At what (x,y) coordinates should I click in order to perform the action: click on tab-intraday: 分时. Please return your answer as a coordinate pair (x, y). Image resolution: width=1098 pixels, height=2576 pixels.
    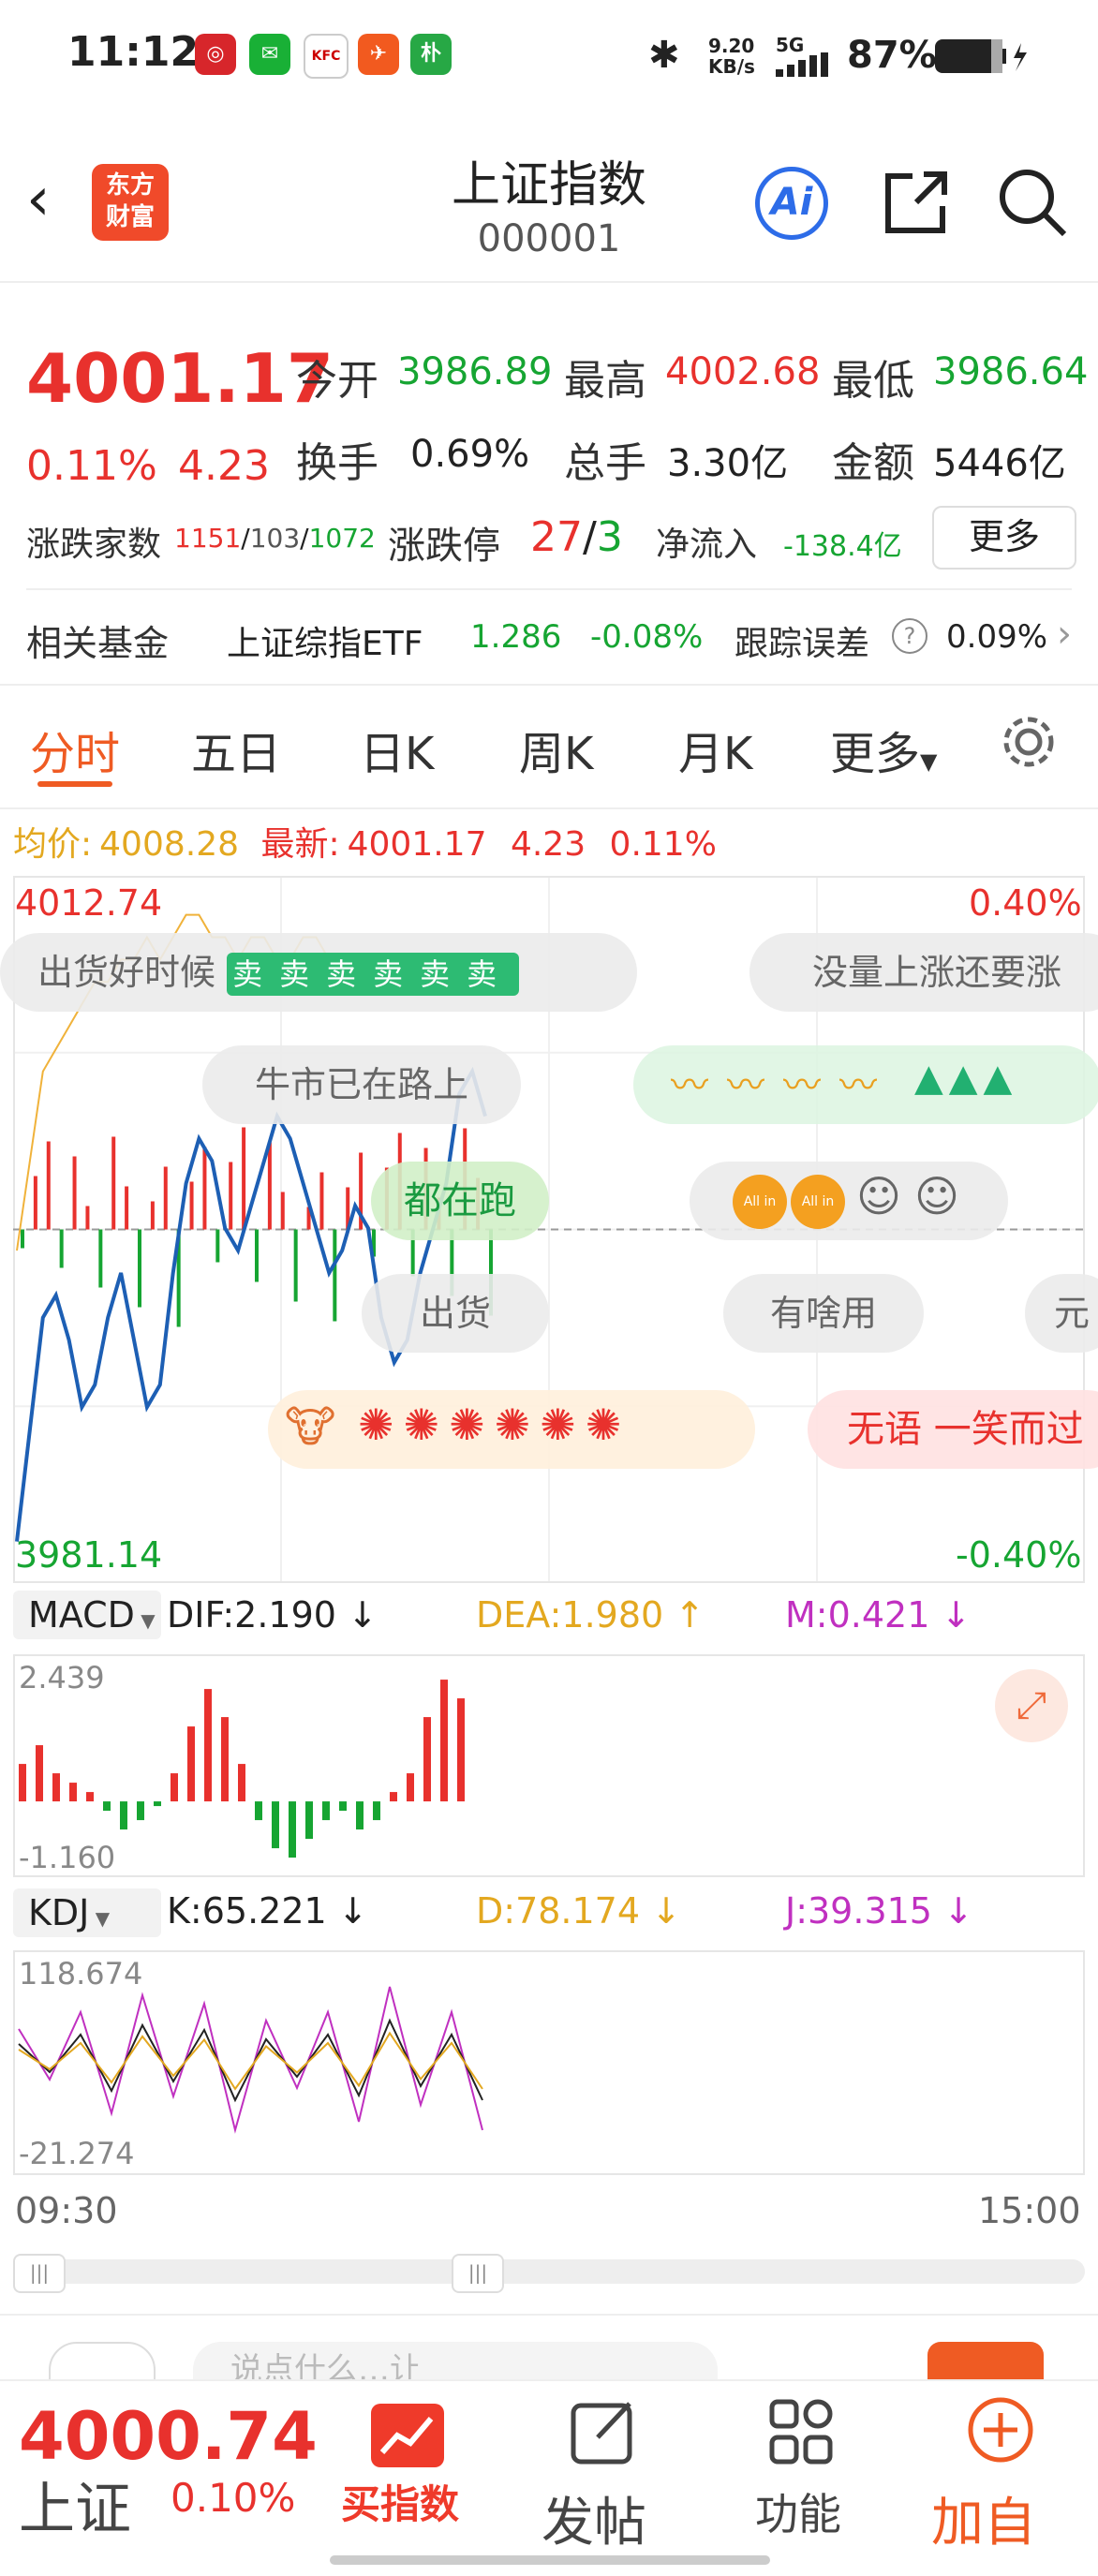
    Looking at the image, I should click on (75, 749).